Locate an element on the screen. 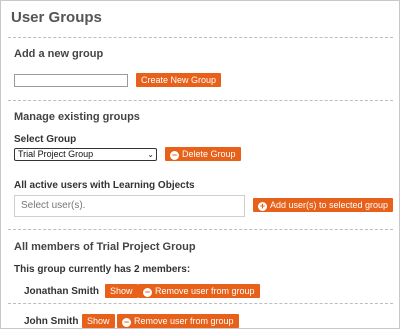  delete-group-button: − Delete Group is located at coordinates (203, 154).